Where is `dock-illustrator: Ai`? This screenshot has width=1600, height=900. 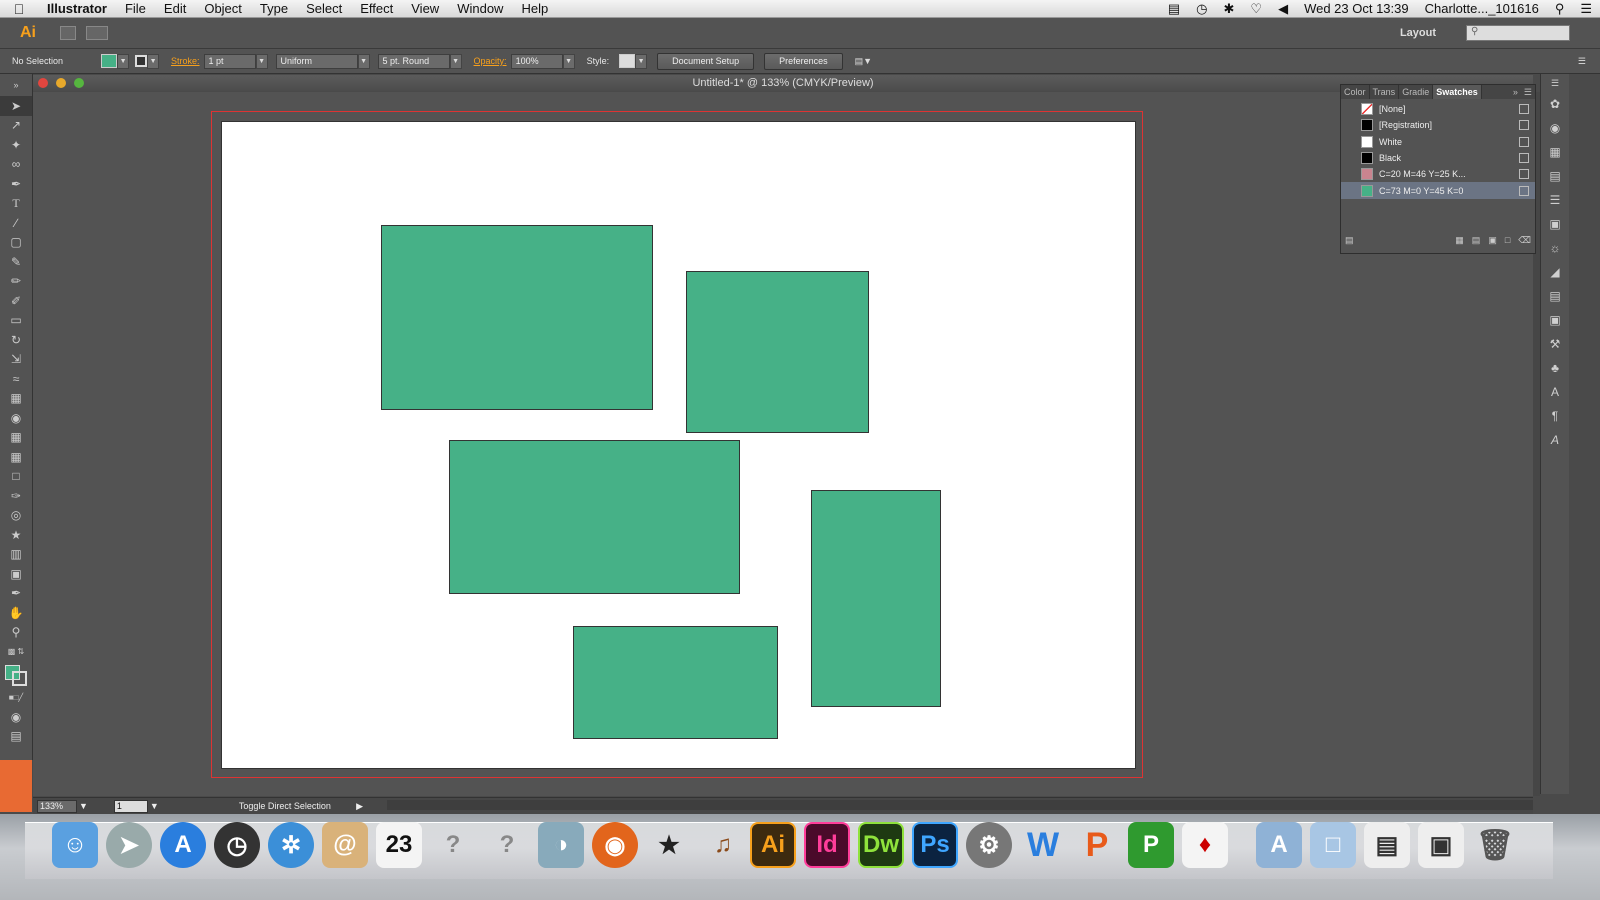
dock-illustrator: Ai is located at coordinates (773, 845).